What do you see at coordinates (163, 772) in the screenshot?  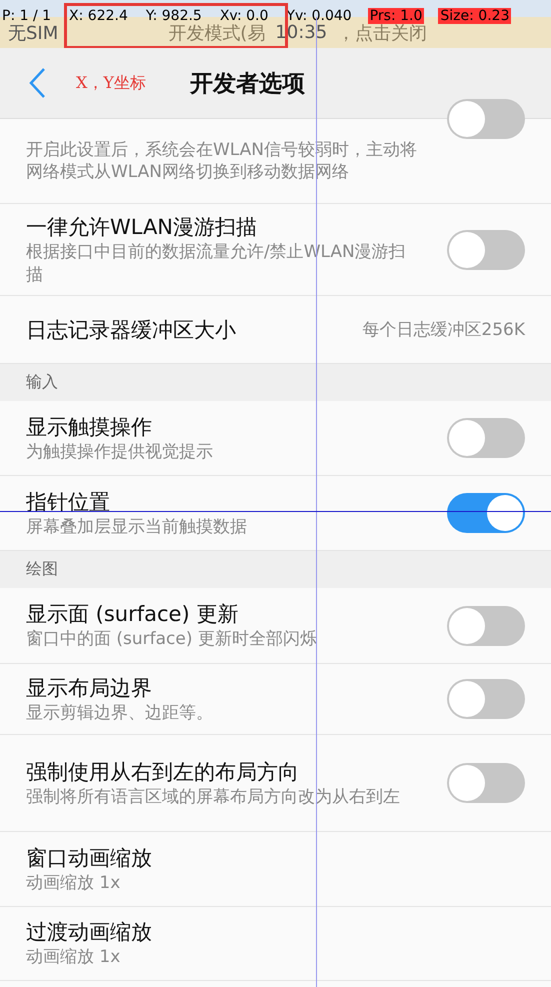 I see `setting-title: 强制使用从右到左的布局方向` at bounding box center [163, 772].